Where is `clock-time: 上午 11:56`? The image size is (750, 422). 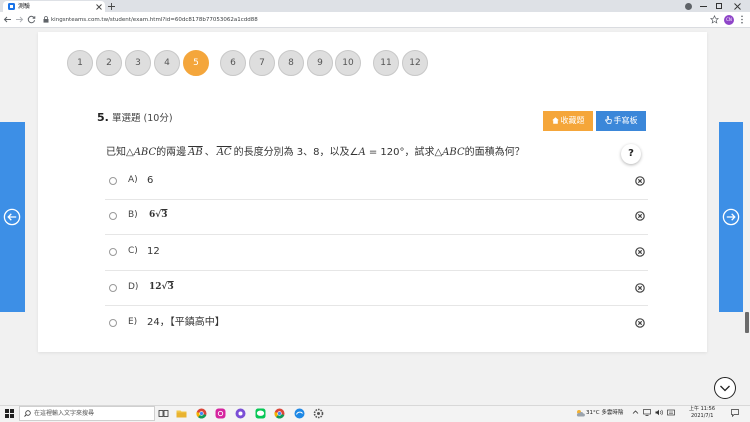
clock-time: 上午 11:56 is located at coordinates (702, 409).